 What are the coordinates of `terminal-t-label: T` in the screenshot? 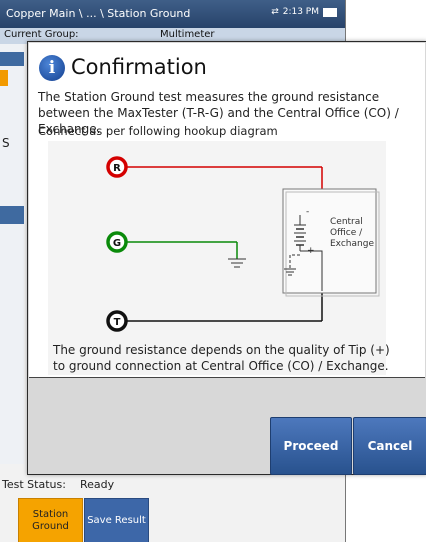 It's located at (117, 322).